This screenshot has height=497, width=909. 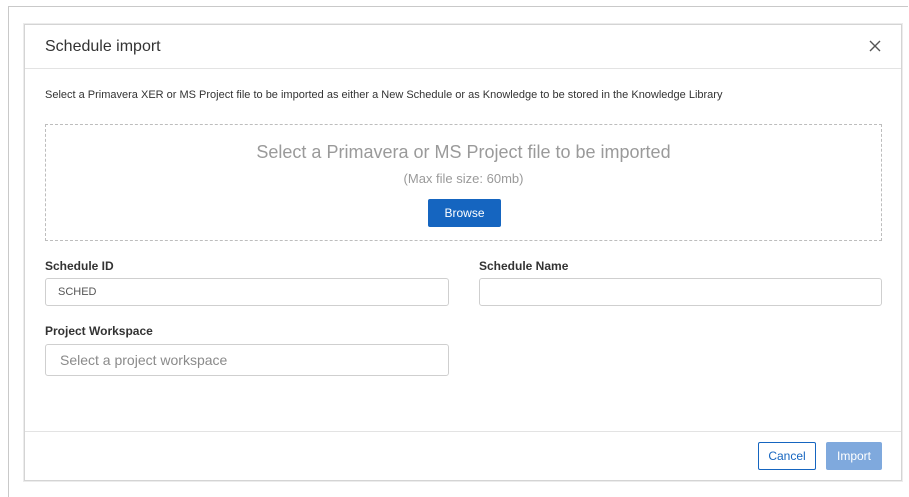 What do you see at coordinates (854, 456) in the screenshot?
I see `import-button: Import` at bounding box center [854, 456].